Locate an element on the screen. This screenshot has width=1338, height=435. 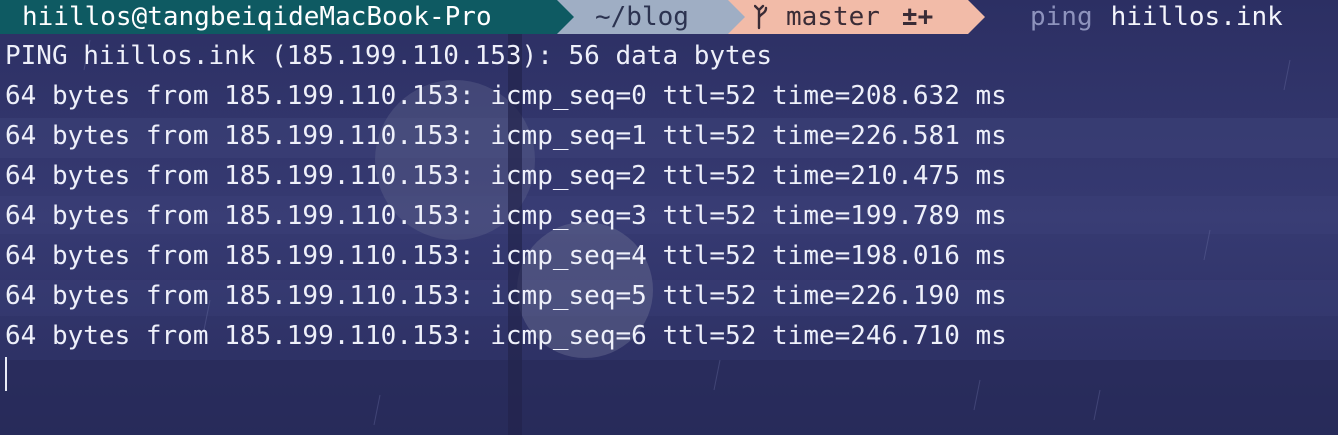
command-argument: hiillos.ink is located at coordinates (1196, 17).